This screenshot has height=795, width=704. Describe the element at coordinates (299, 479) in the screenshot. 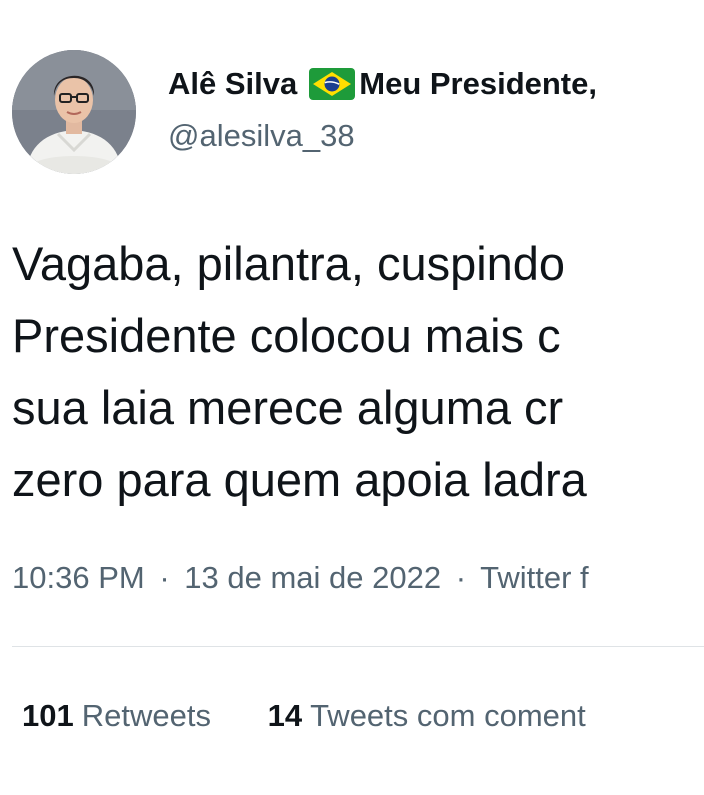

I see `tweet-text-line: zero para quem apoia ladra` at that location.